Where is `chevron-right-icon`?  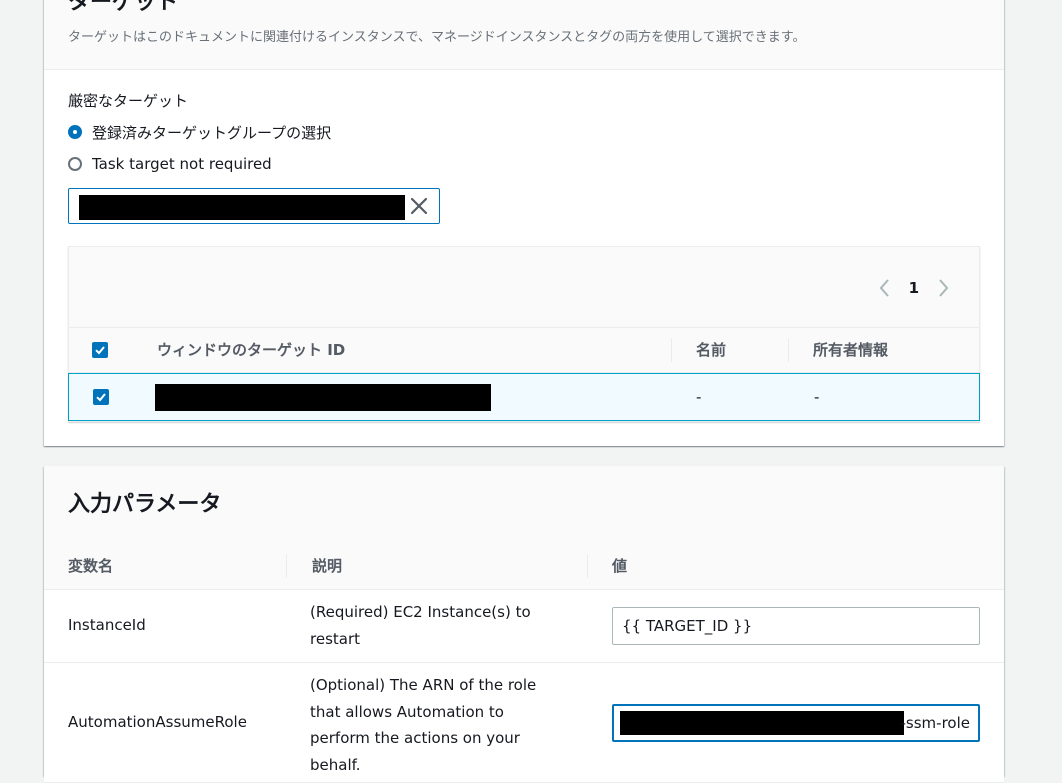
chevron-right-icon is located at coordinates (943, 288).